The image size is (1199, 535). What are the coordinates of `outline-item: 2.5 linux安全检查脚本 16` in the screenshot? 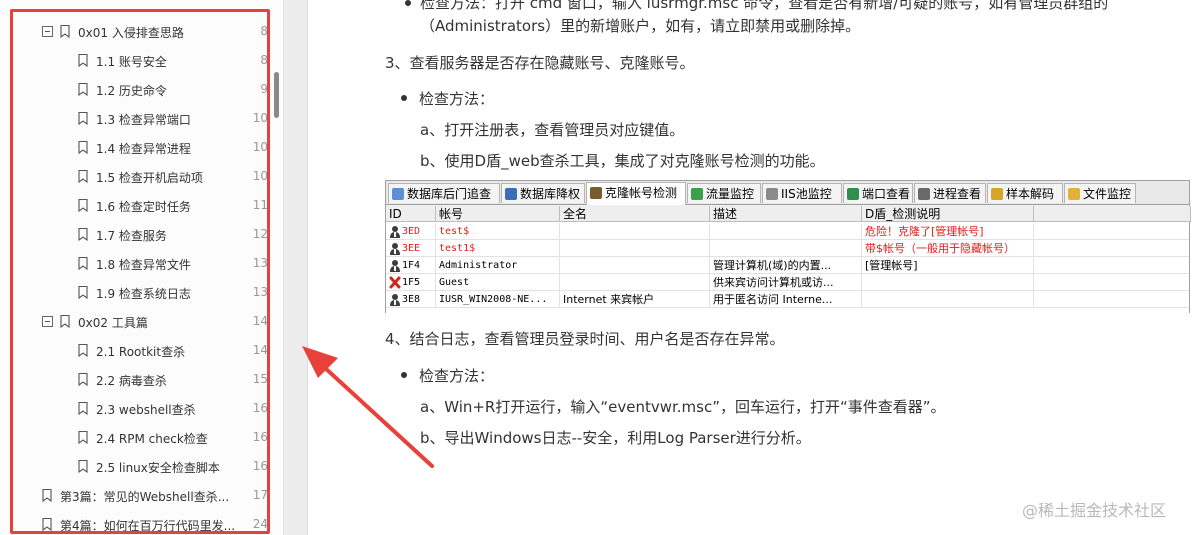 It's located at (141, 466).